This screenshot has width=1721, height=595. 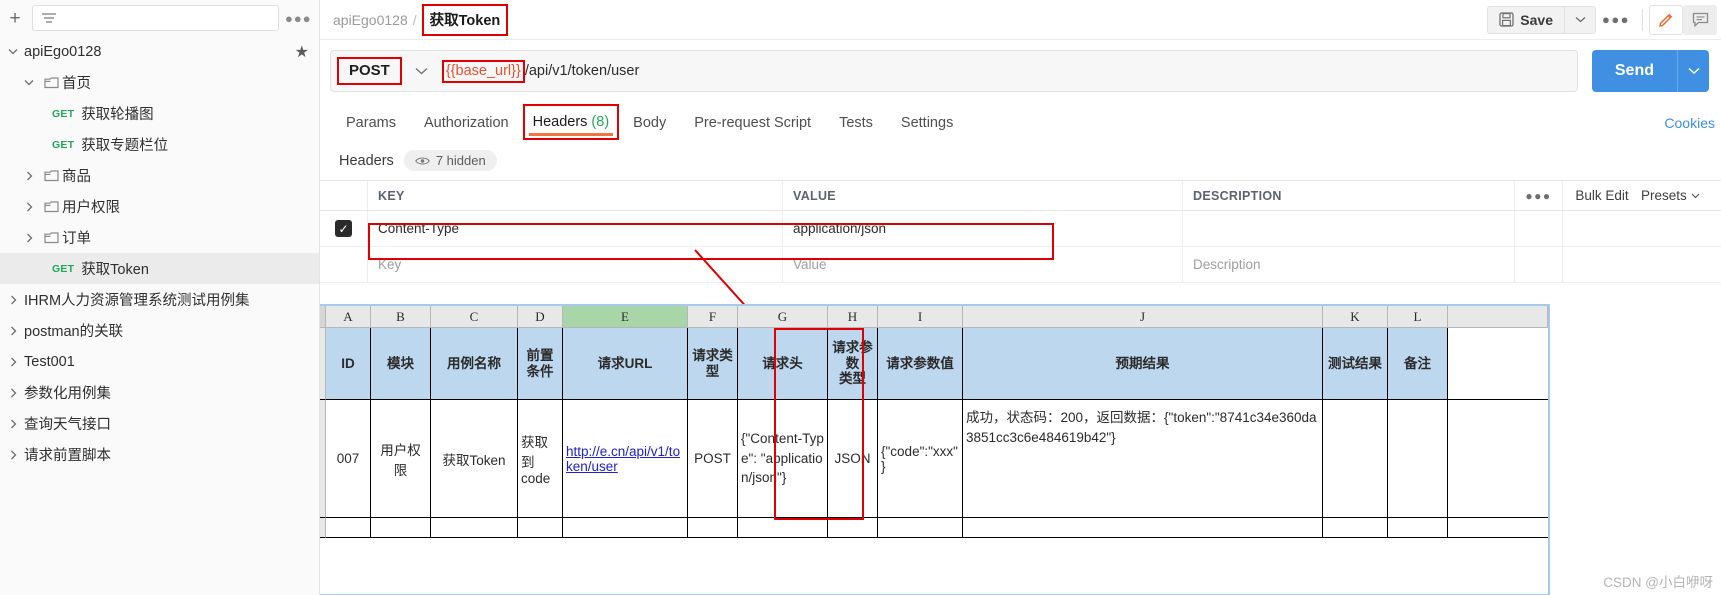 What do you see at coordinates (1689, 123) in the screenshot?
I see `cookies-link: Cookies` at bounding box center [1689, 123].